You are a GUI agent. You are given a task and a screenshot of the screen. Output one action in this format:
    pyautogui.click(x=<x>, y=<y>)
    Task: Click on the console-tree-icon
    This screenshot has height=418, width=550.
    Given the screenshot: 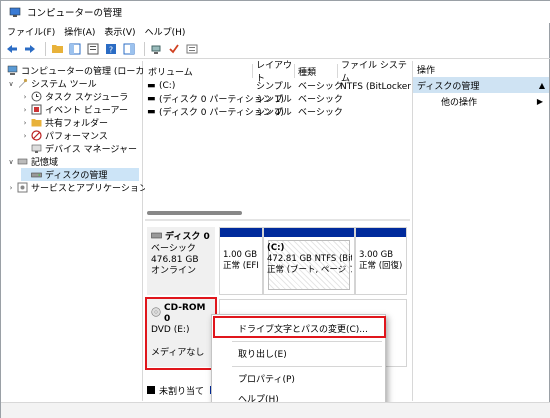 What is the action you would take?
    pyautogui.click(x=75, y=49)
    